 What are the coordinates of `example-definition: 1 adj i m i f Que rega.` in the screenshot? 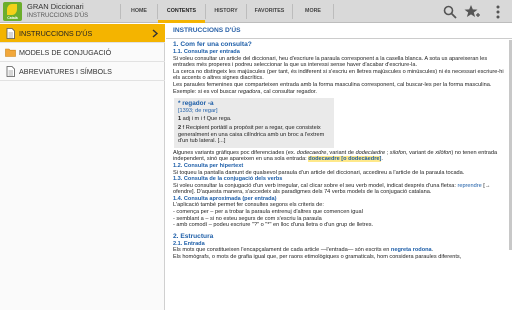 It's located at (254, 119).